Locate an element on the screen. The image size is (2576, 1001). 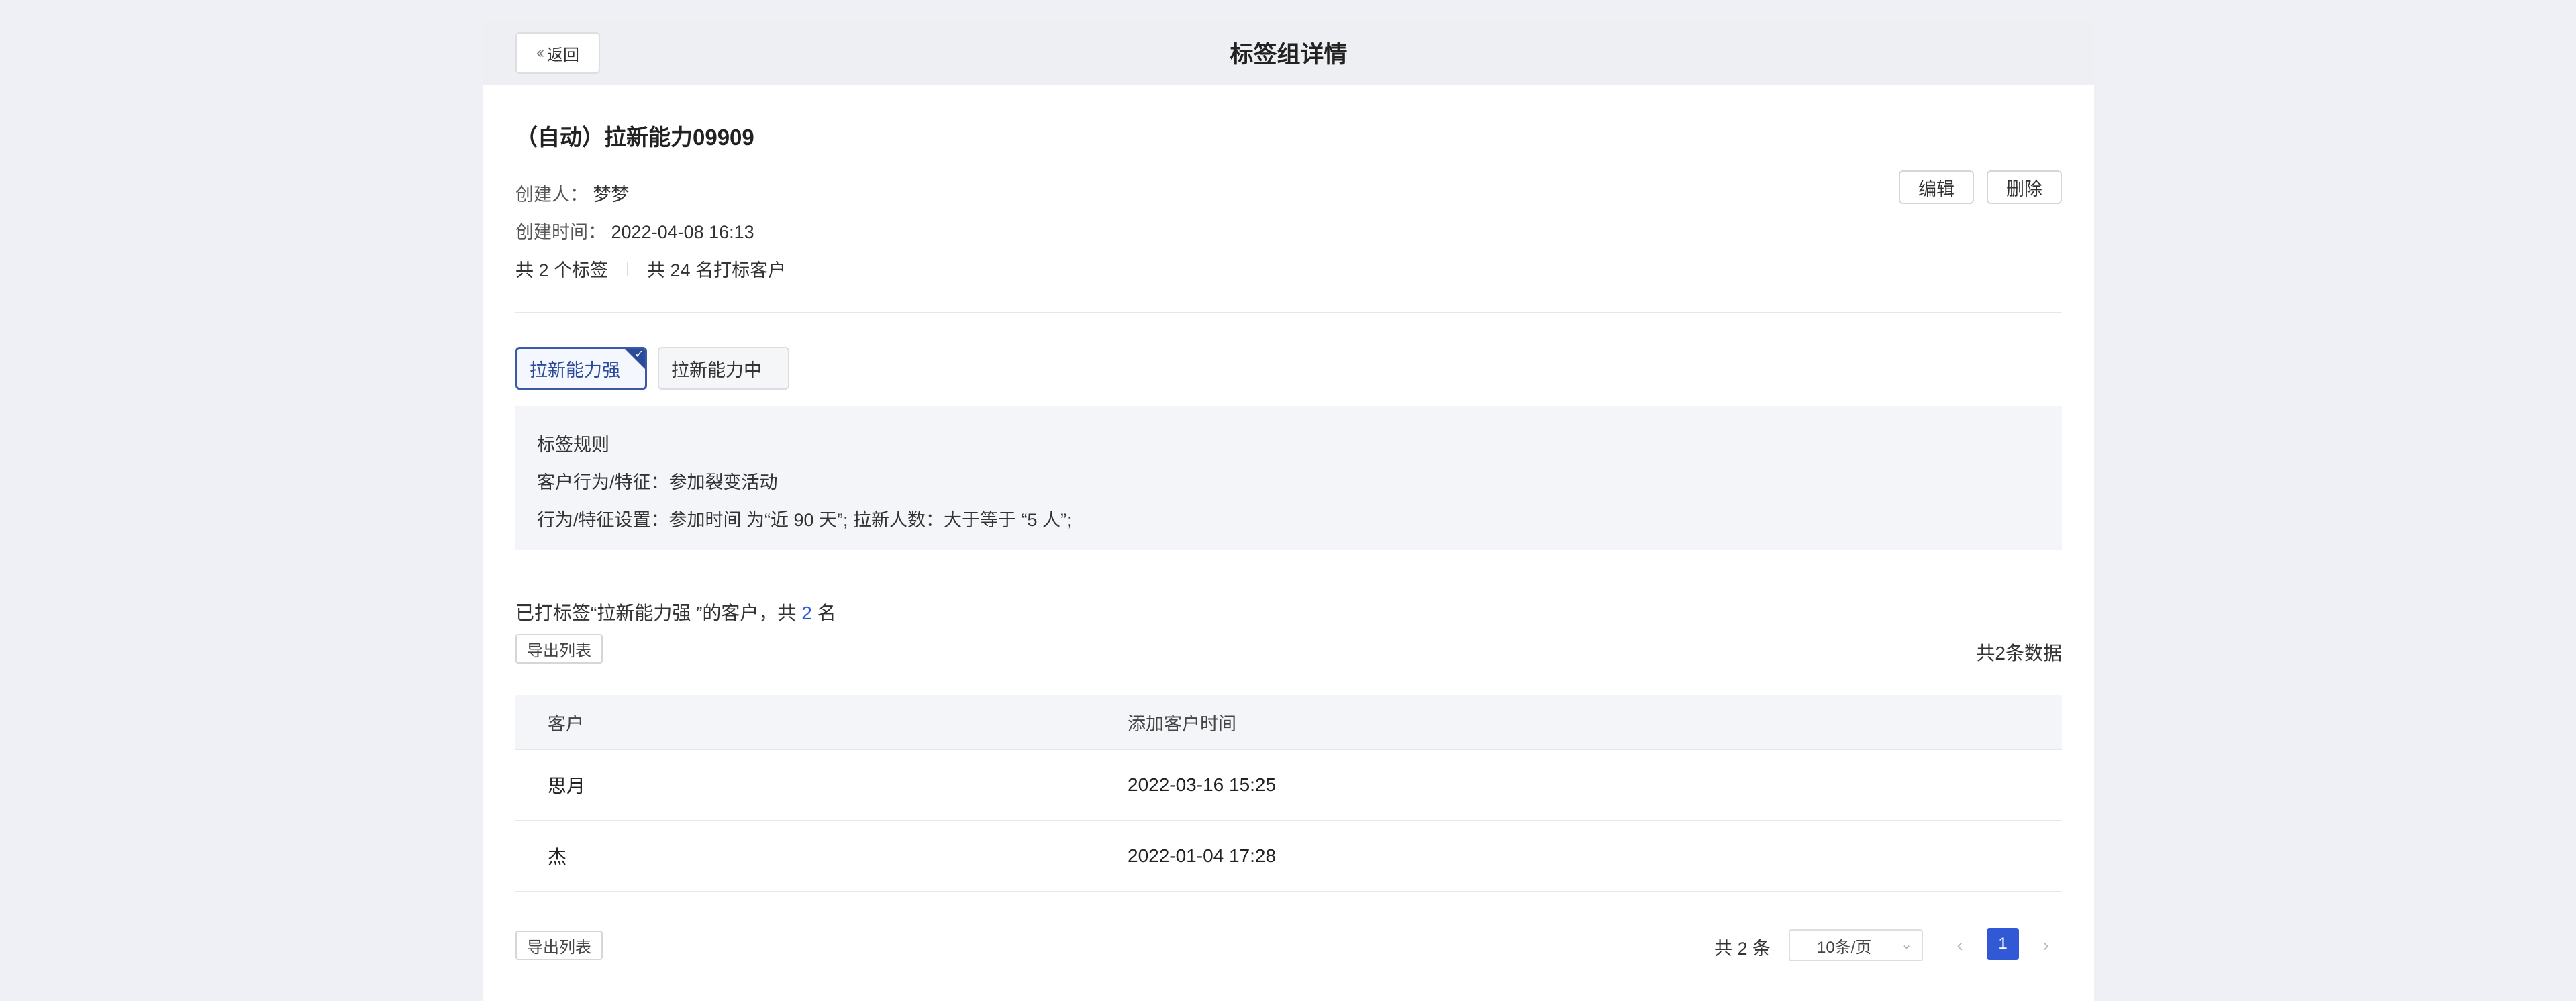
page-size-value: 10条/页 is located at coordinates (1844, 947).